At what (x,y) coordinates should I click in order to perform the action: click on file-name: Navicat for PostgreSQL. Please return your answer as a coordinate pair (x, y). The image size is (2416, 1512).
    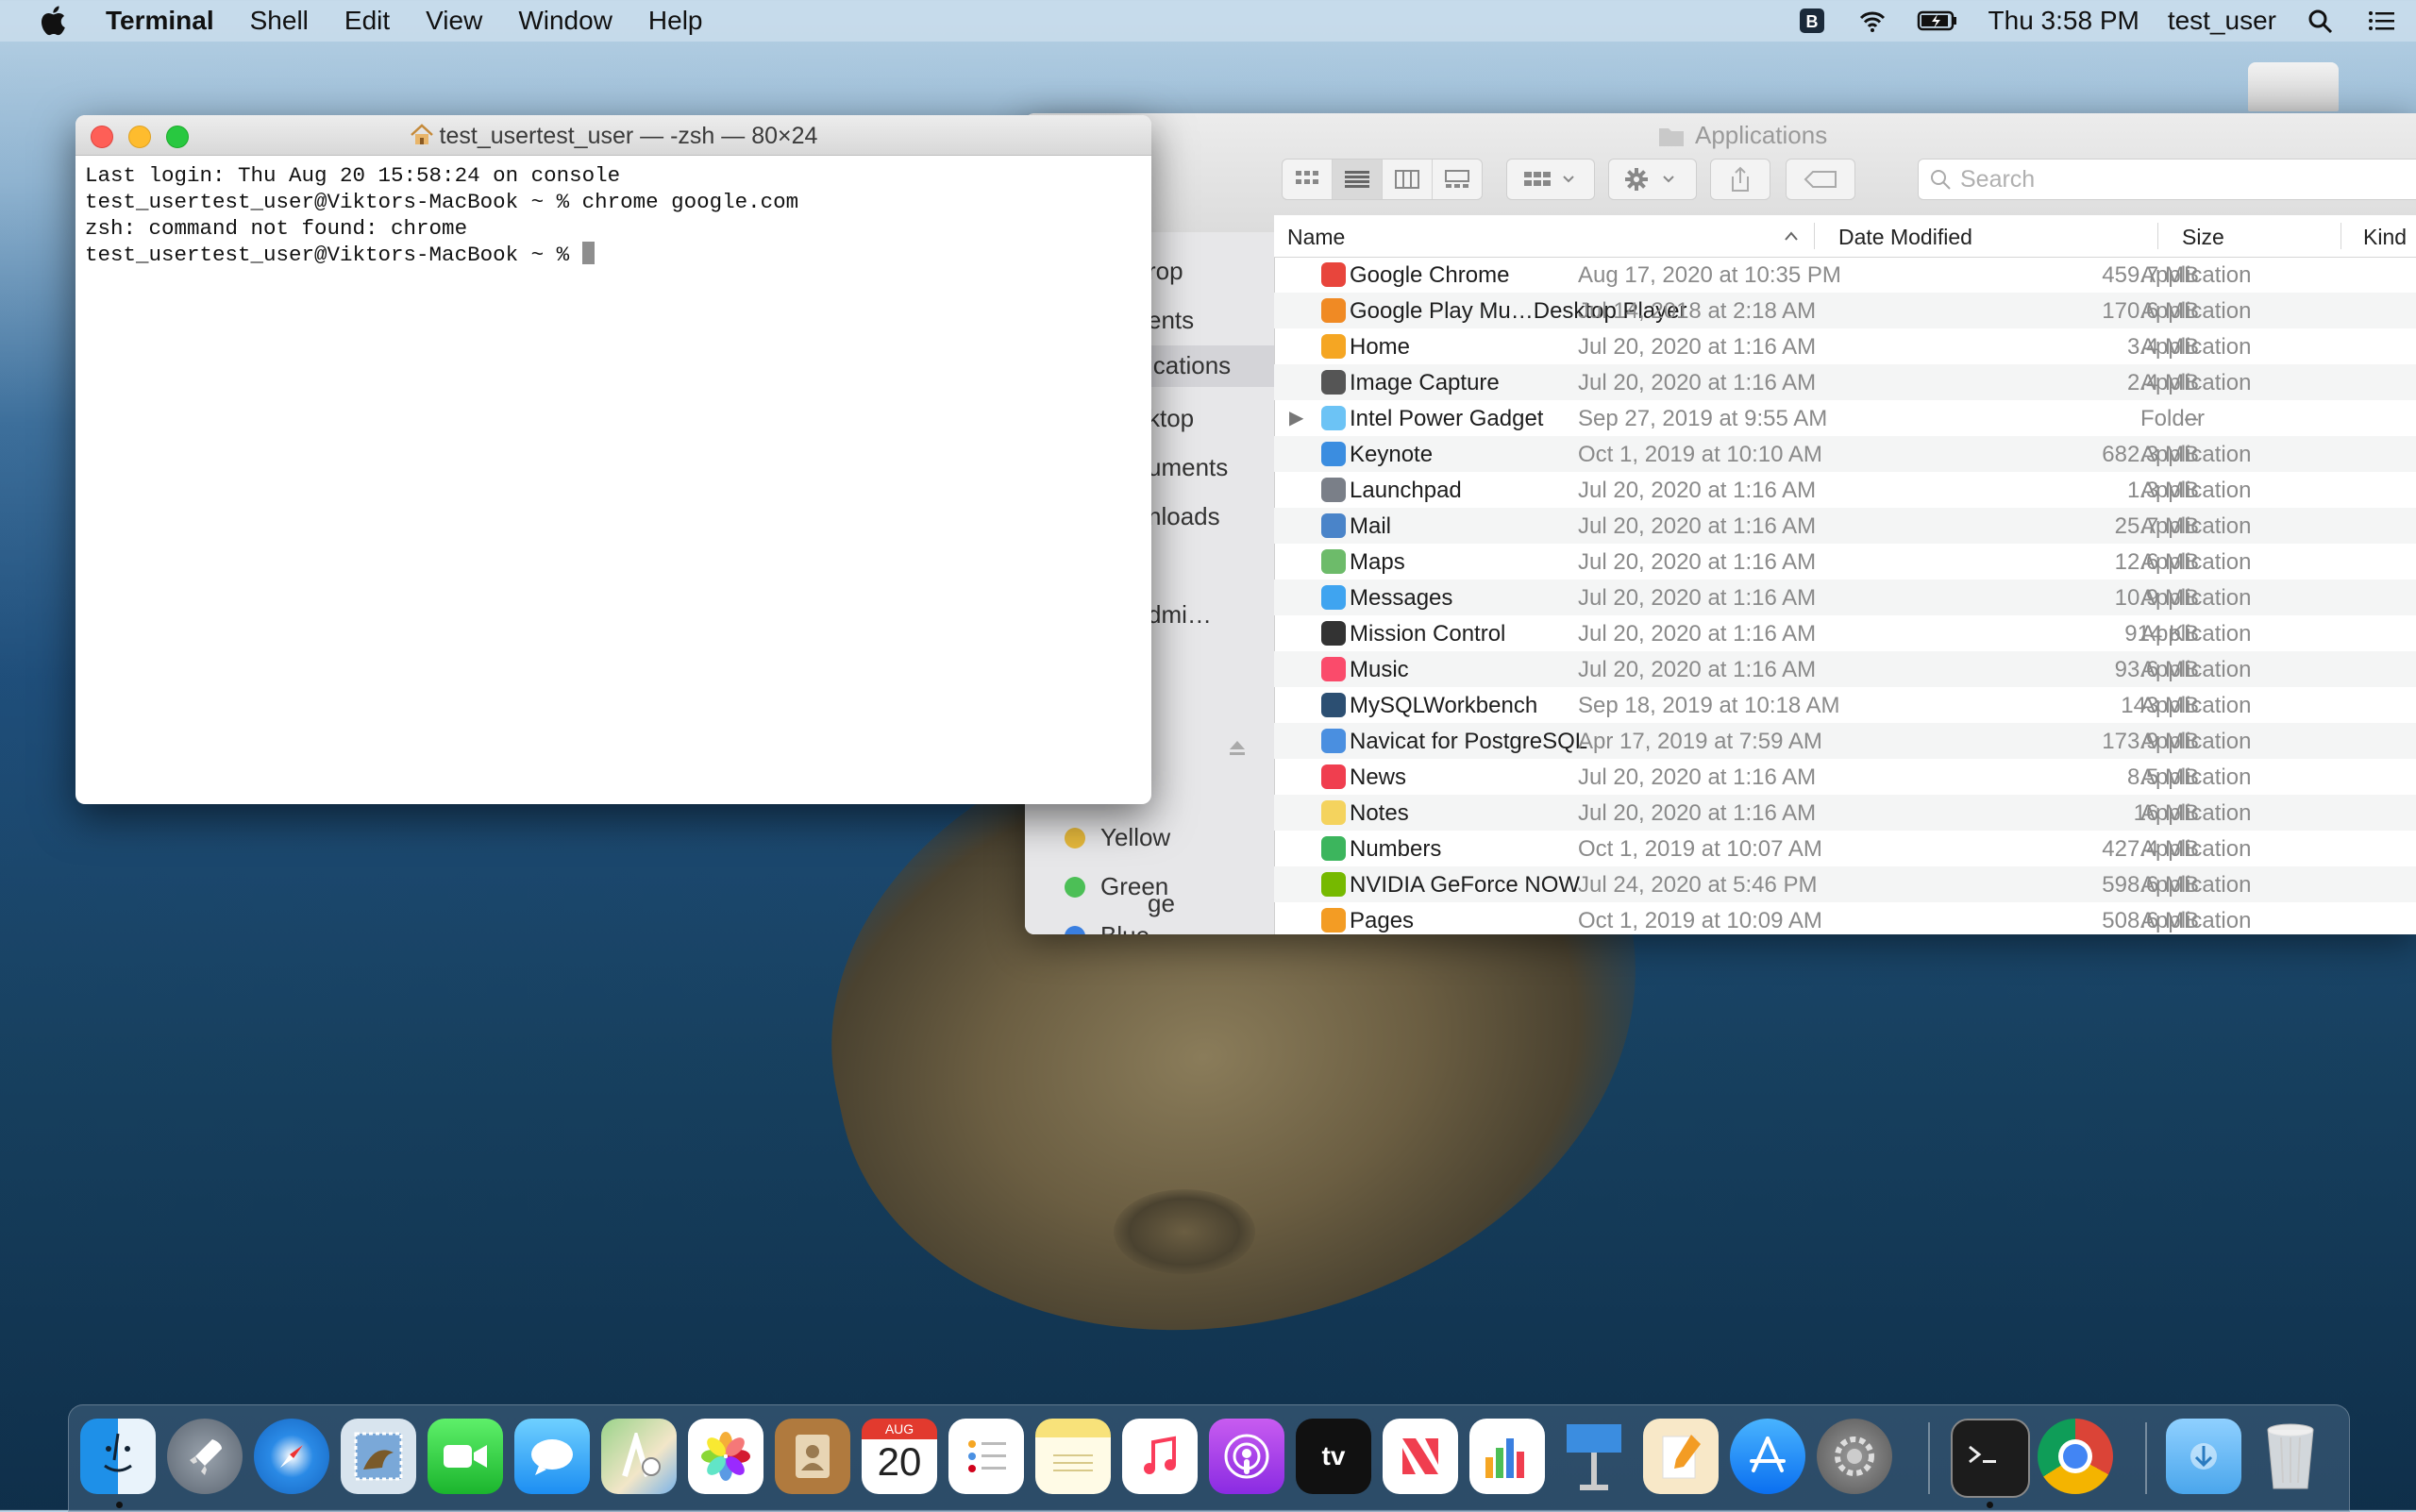
    Looking at the image, I should click on (1469, 741).